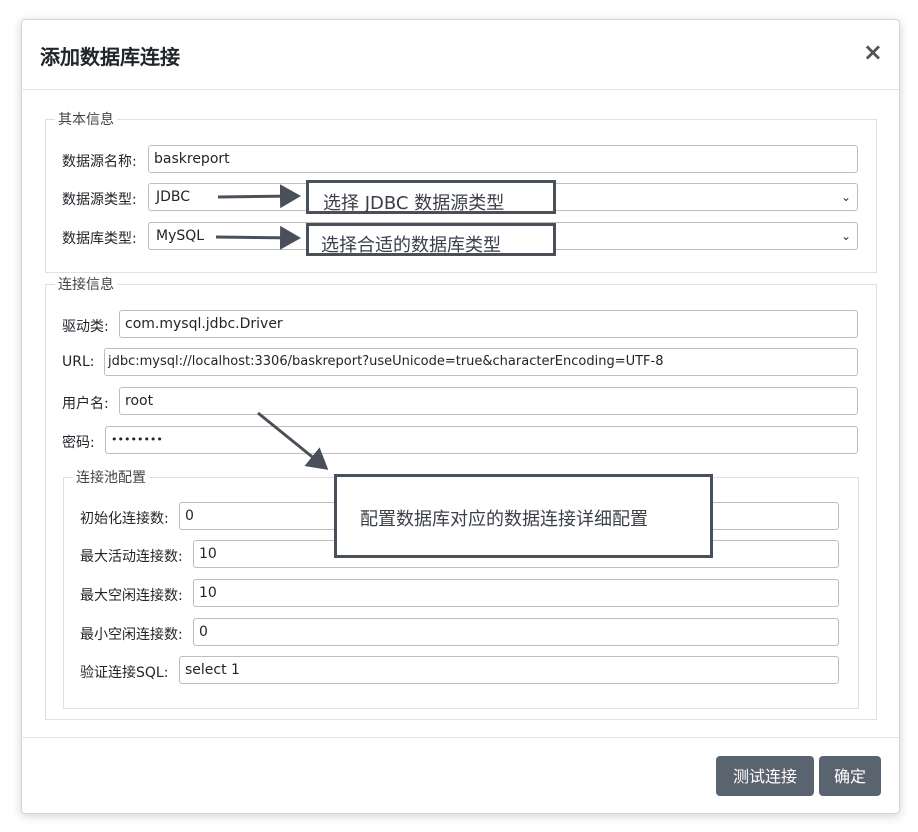  I want to click on pool-annotation: 配置数据库对应的数据连接详细配置, so click(523, 516).